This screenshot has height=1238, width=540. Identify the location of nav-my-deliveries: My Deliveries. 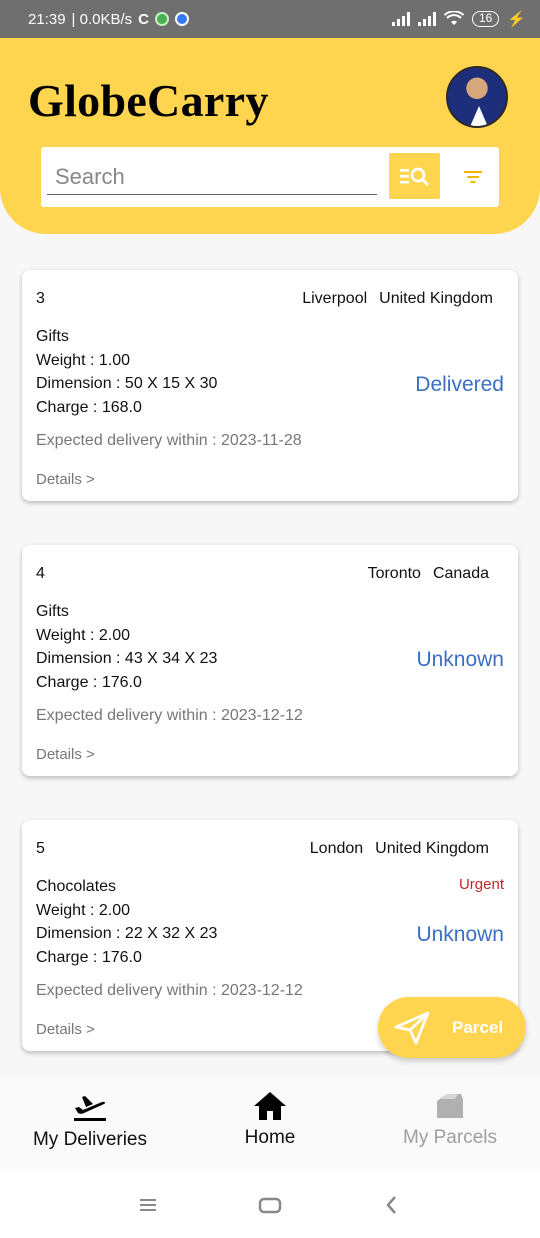
(90, 1121).